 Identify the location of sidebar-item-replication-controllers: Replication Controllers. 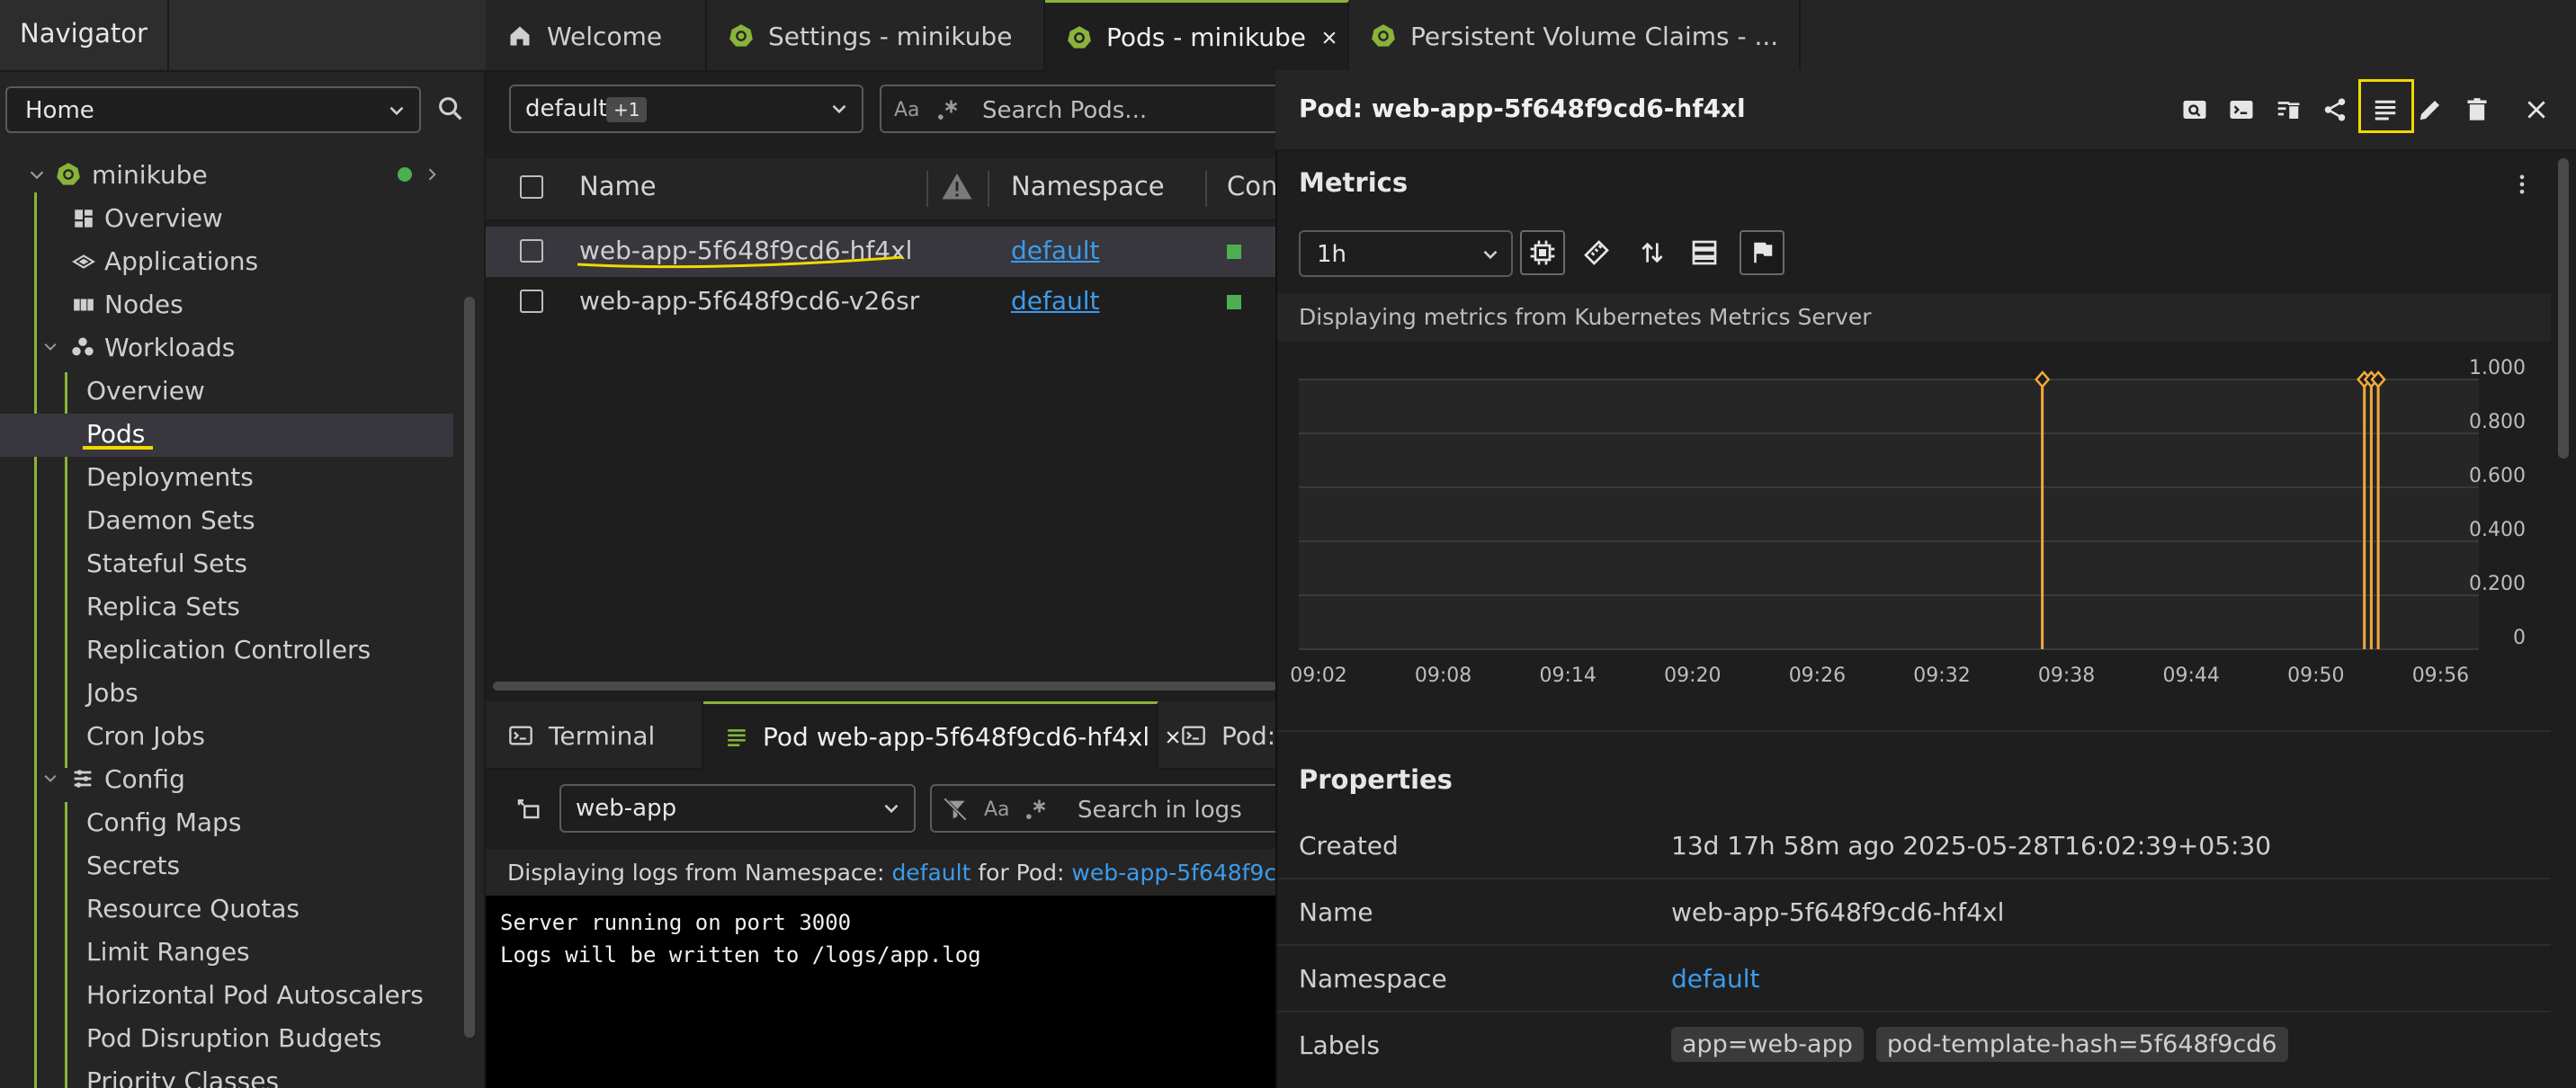
(228, 649).